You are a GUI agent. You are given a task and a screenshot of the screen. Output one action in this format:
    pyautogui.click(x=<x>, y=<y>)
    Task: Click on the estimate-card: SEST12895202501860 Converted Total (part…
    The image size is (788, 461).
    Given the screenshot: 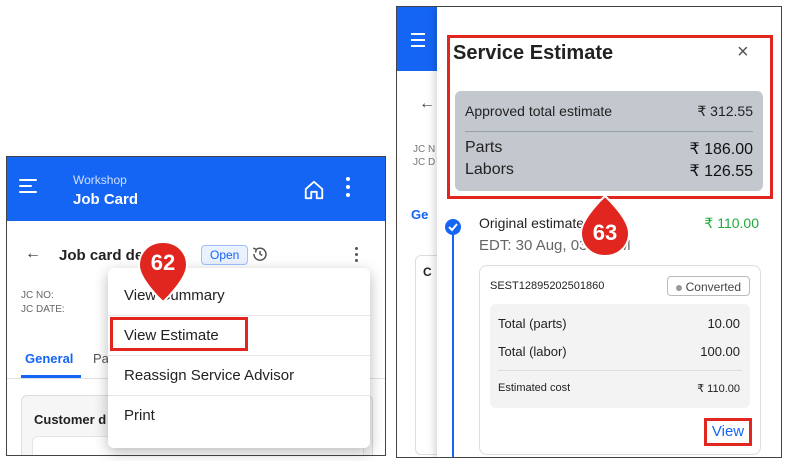 What is the action you would take?
    pyautogui.click(x=620, y=360)
    